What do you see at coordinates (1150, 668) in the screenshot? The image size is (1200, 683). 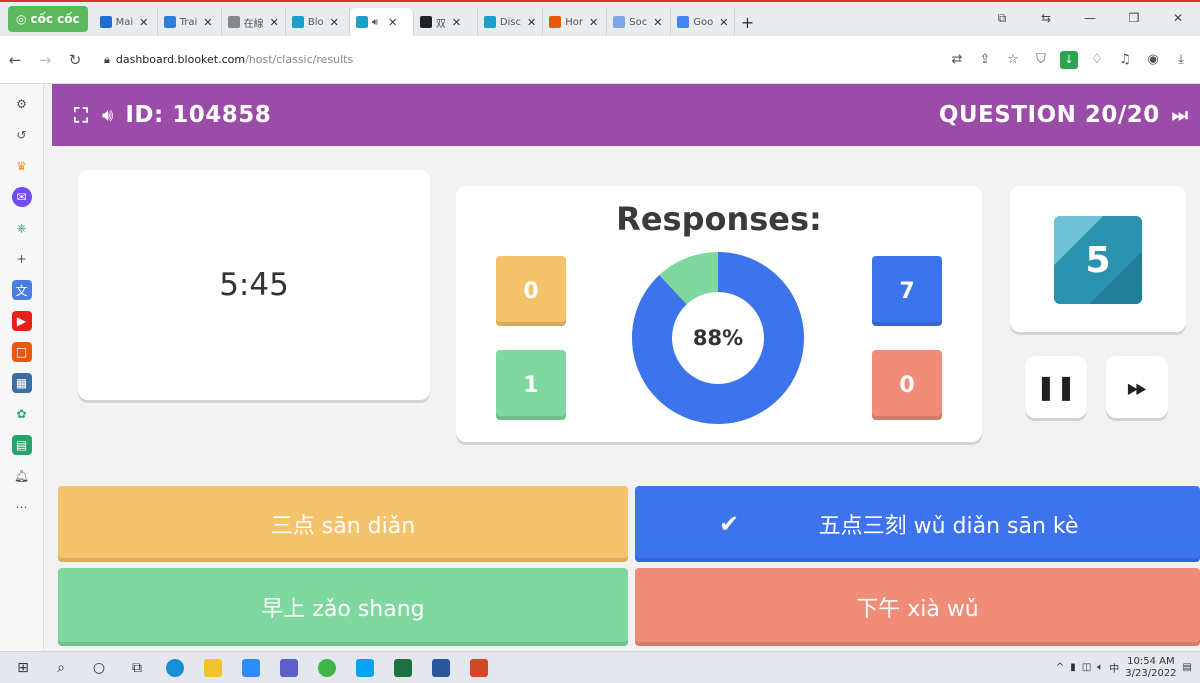 I see `taskbar-clock: 10:54 AM 3/23/2022` at bounding box center [1150, 668].